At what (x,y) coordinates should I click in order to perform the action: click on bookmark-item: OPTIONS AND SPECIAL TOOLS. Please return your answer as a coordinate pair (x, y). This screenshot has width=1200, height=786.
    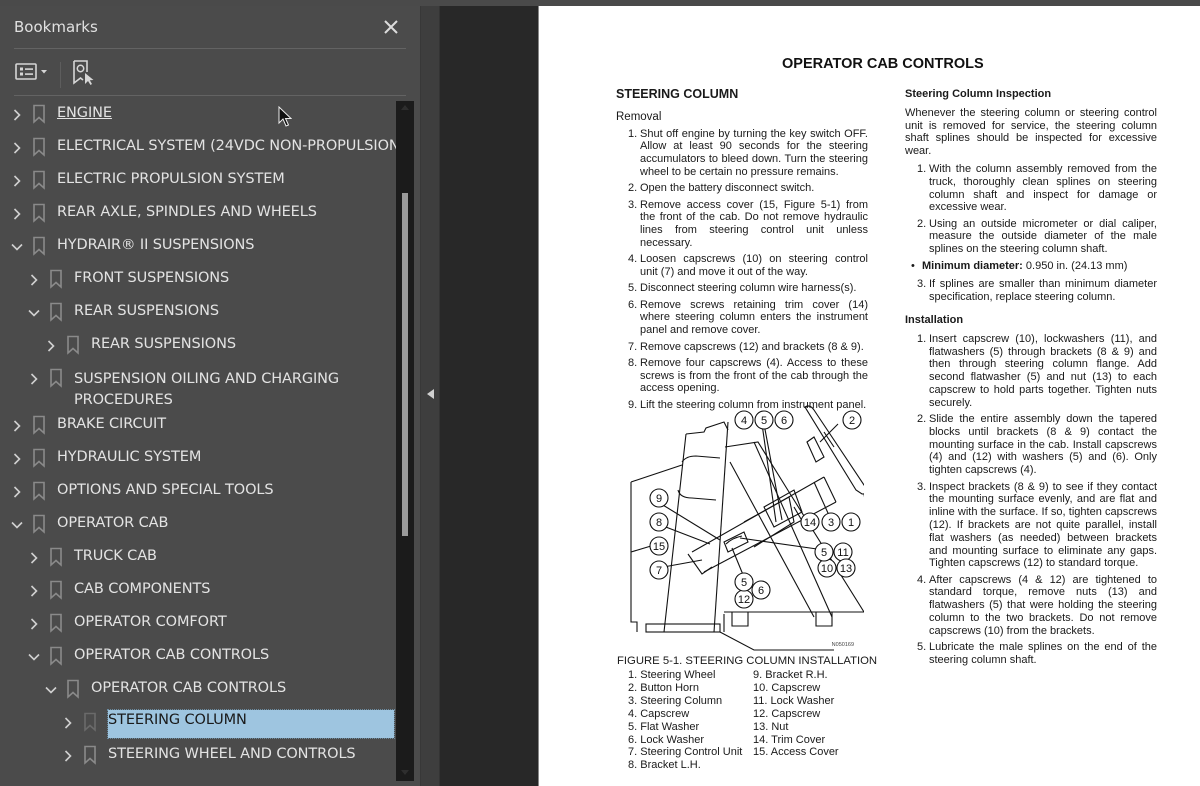
    Looking at the image, I should click on (198, 492).